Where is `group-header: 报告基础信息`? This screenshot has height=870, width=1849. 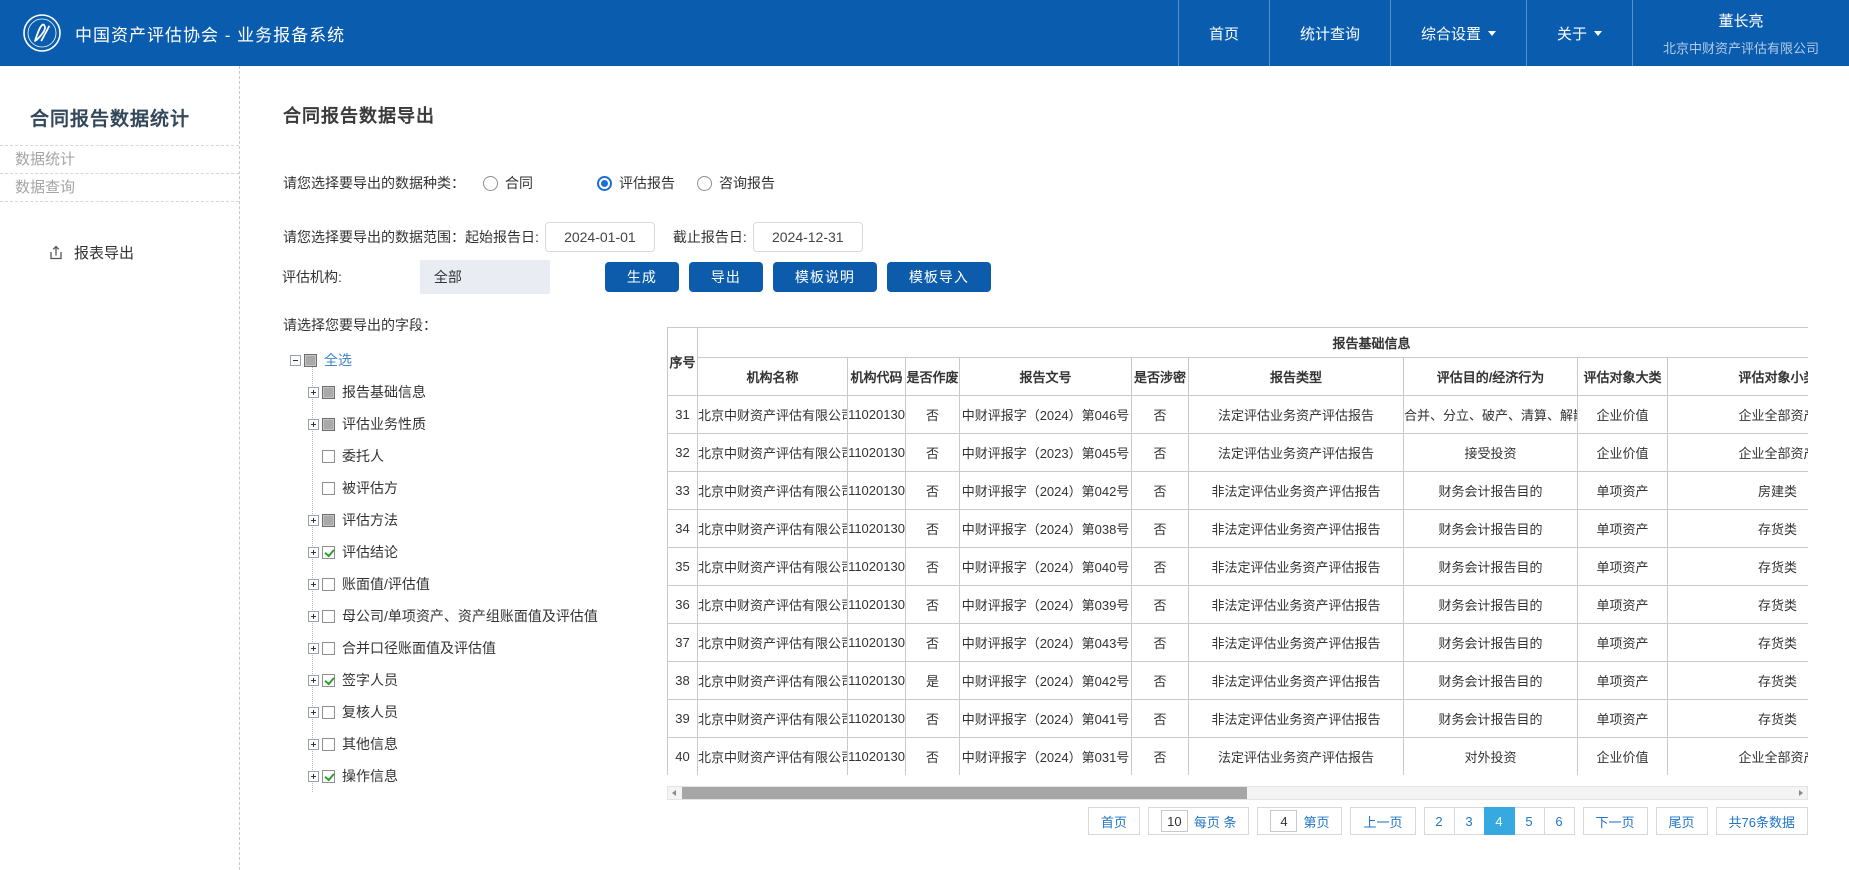
group-header: 报告基础信息 is located at coordinates (1252, 342).